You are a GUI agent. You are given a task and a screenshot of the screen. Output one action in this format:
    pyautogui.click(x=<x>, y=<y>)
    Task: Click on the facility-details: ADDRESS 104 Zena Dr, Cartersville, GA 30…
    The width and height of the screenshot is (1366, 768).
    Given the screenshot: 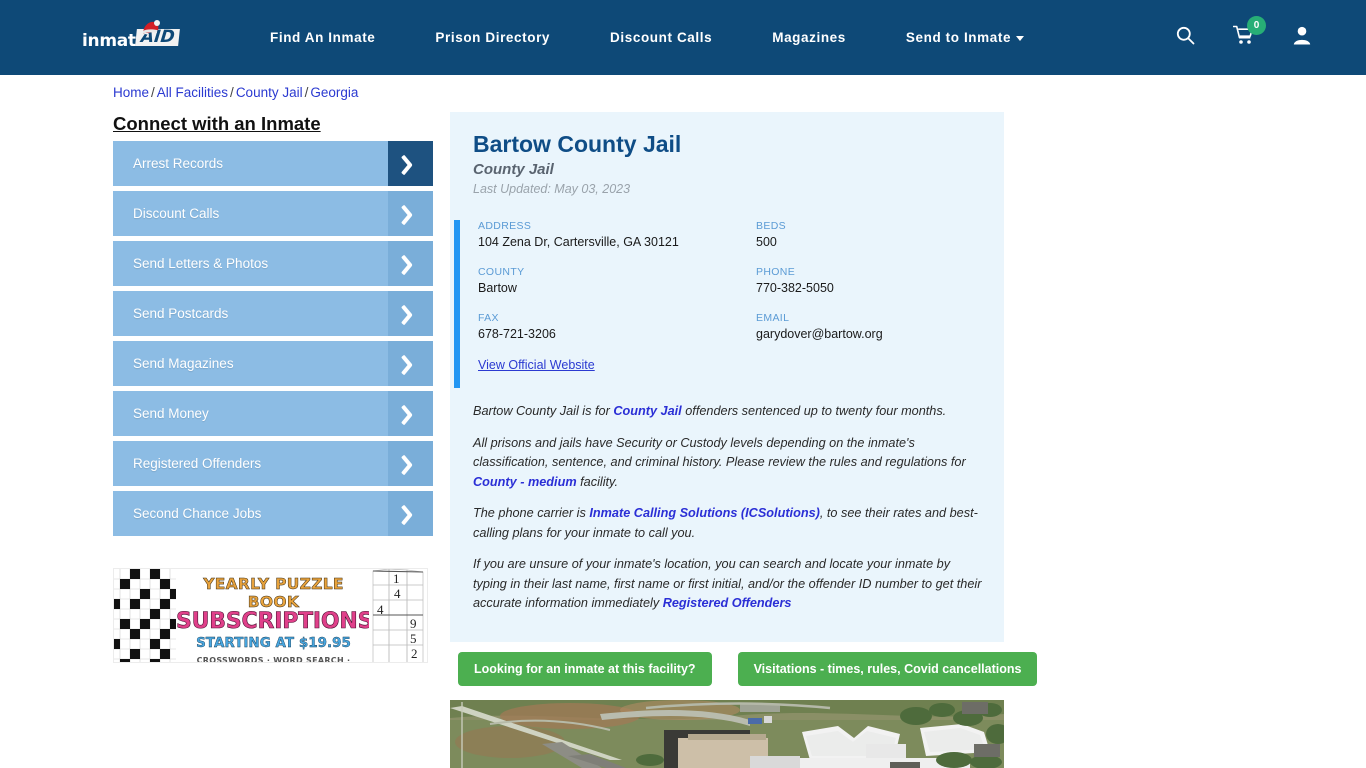 What is the action you would take?
    pyautogui.click(x=727, y=304)
    